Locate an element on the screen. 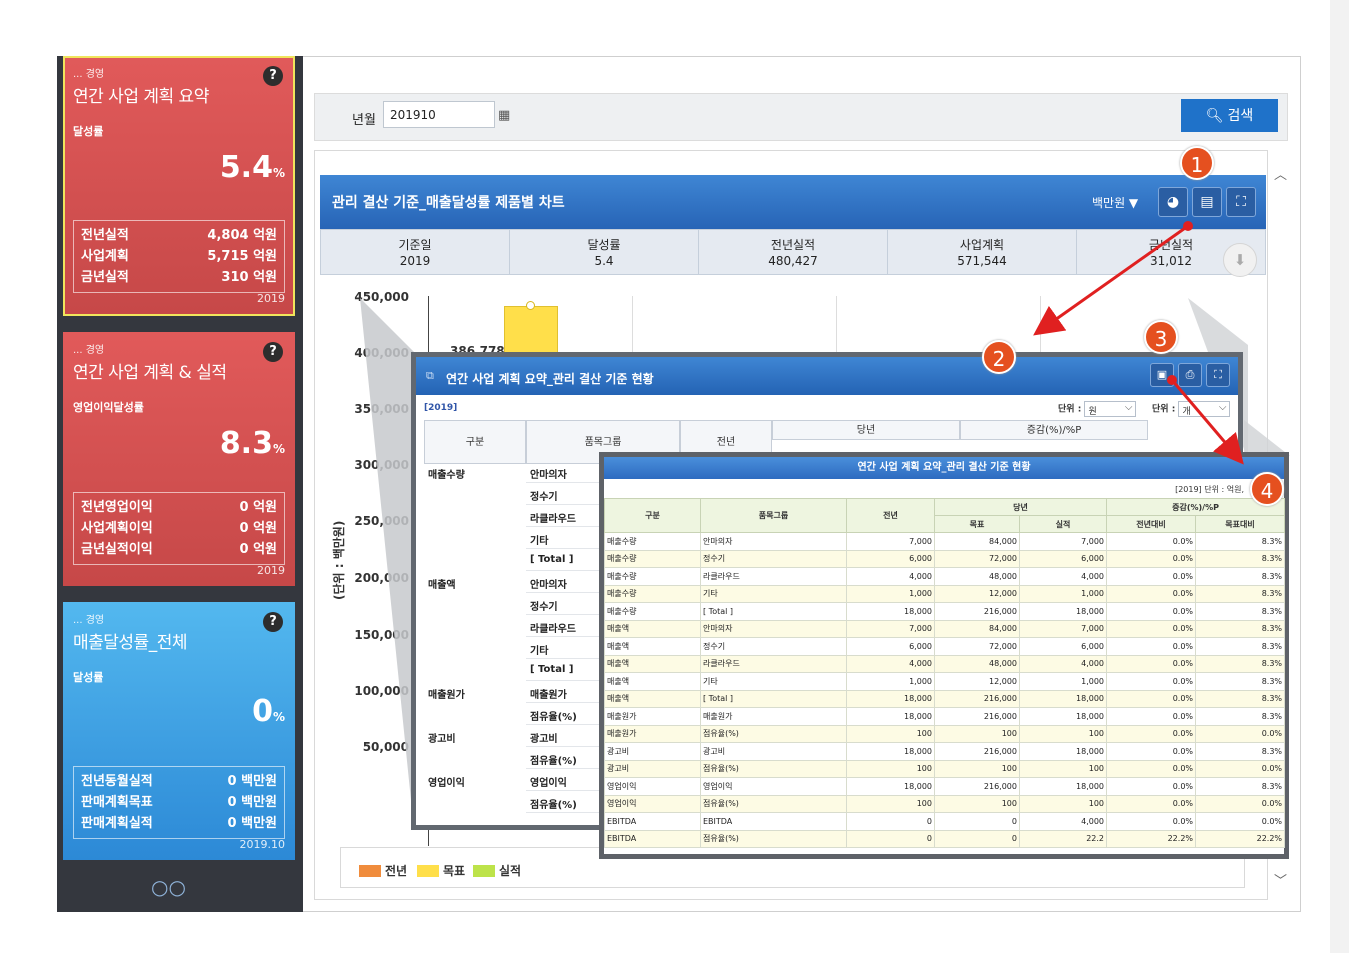  annotation-arrows is located at coordinates (1138, 343).